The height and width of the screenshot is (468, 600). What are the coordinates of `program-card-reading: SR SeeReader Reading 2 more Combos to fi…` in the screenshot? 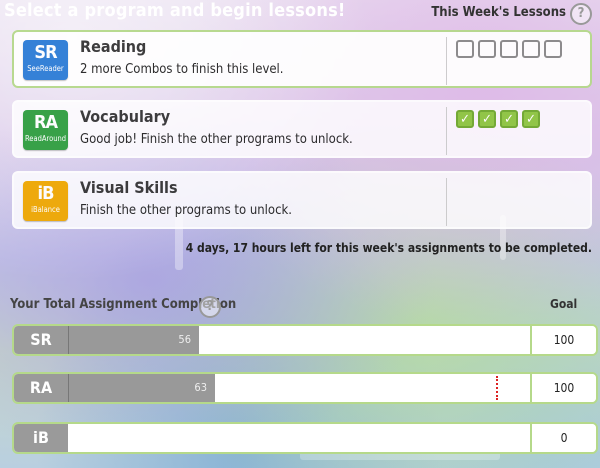 It's located at (302, 59).